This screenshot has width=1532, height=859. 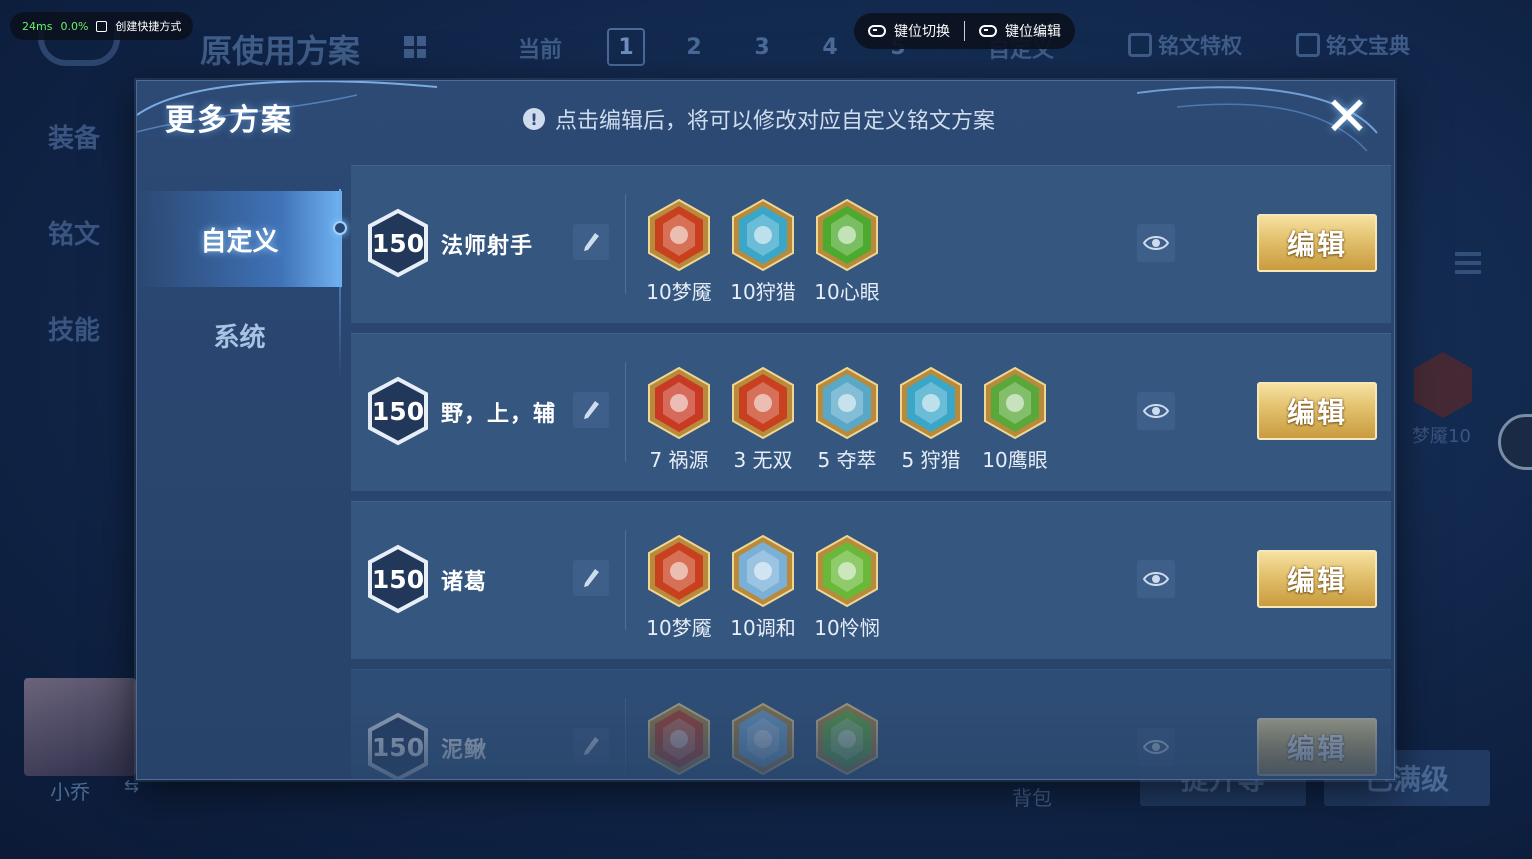 I want to click on key-switch-button: 键位切换, so click(x=909, y=31).